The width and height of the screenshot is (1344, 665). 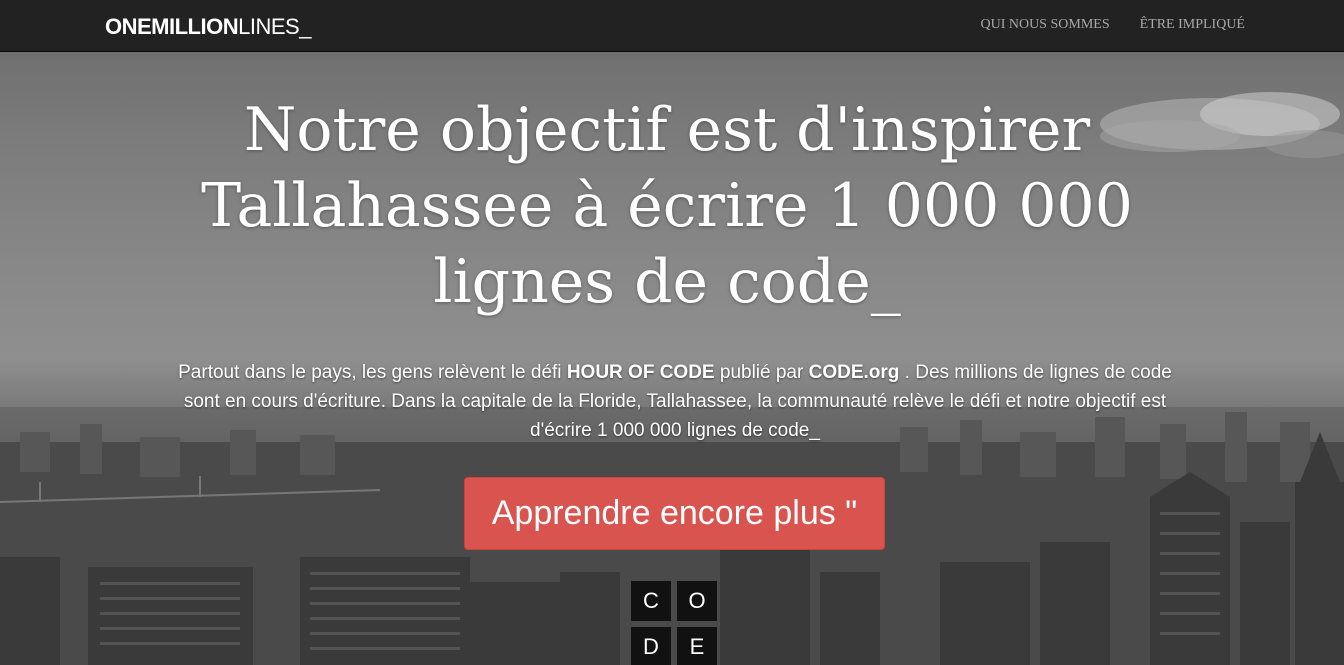 What do you see at coordinates (1044, 25) in the screenshot?
I see `nav-link-about: QUI NOUS SOMMES` at bounding box center [1044, 25].